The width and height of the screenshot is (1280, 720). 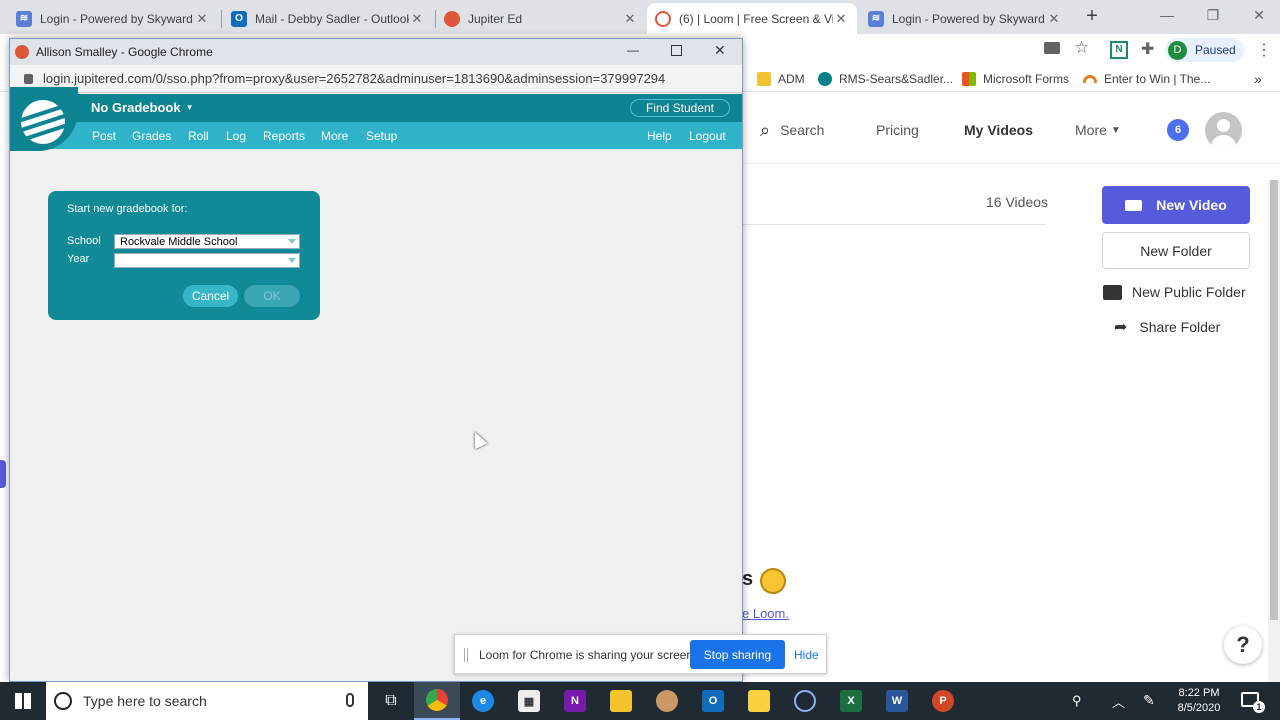 What do you see at coordinates (478, 439) in the screenshot?
I see `mouse-cursor-icon` at bounding box center [478, 439].